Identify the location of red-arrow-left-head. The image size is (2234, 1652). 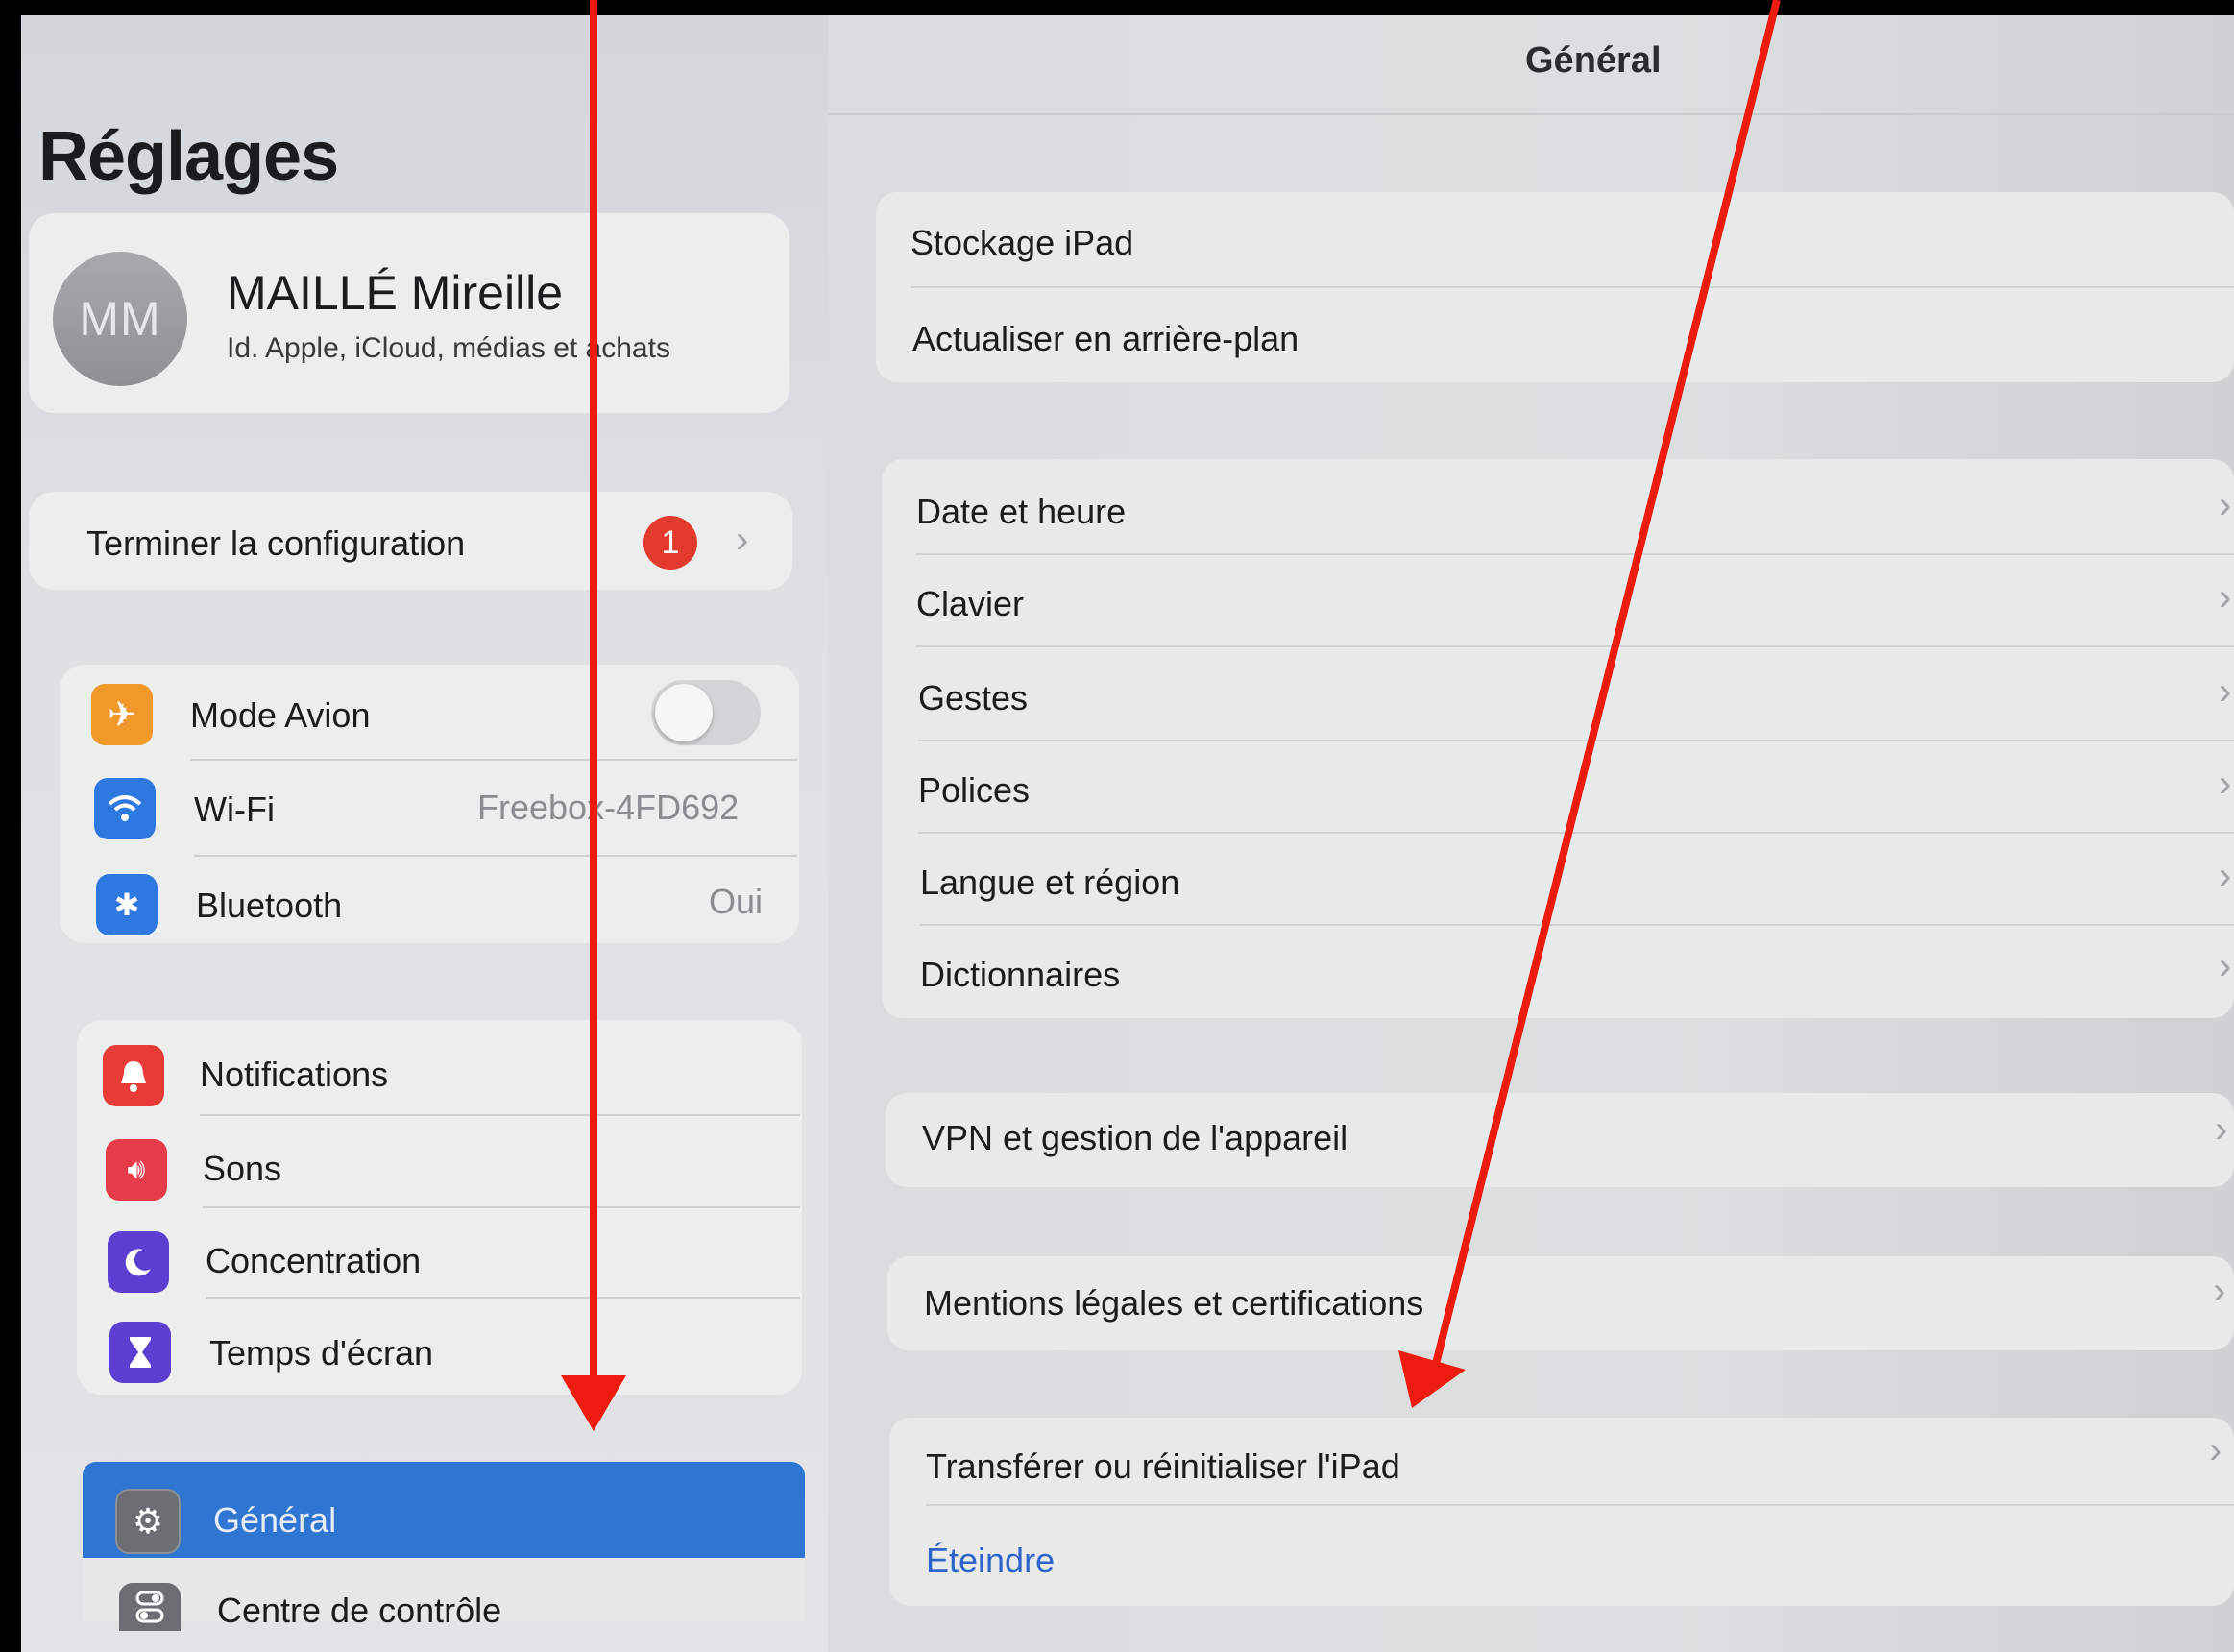
(593, 1403).